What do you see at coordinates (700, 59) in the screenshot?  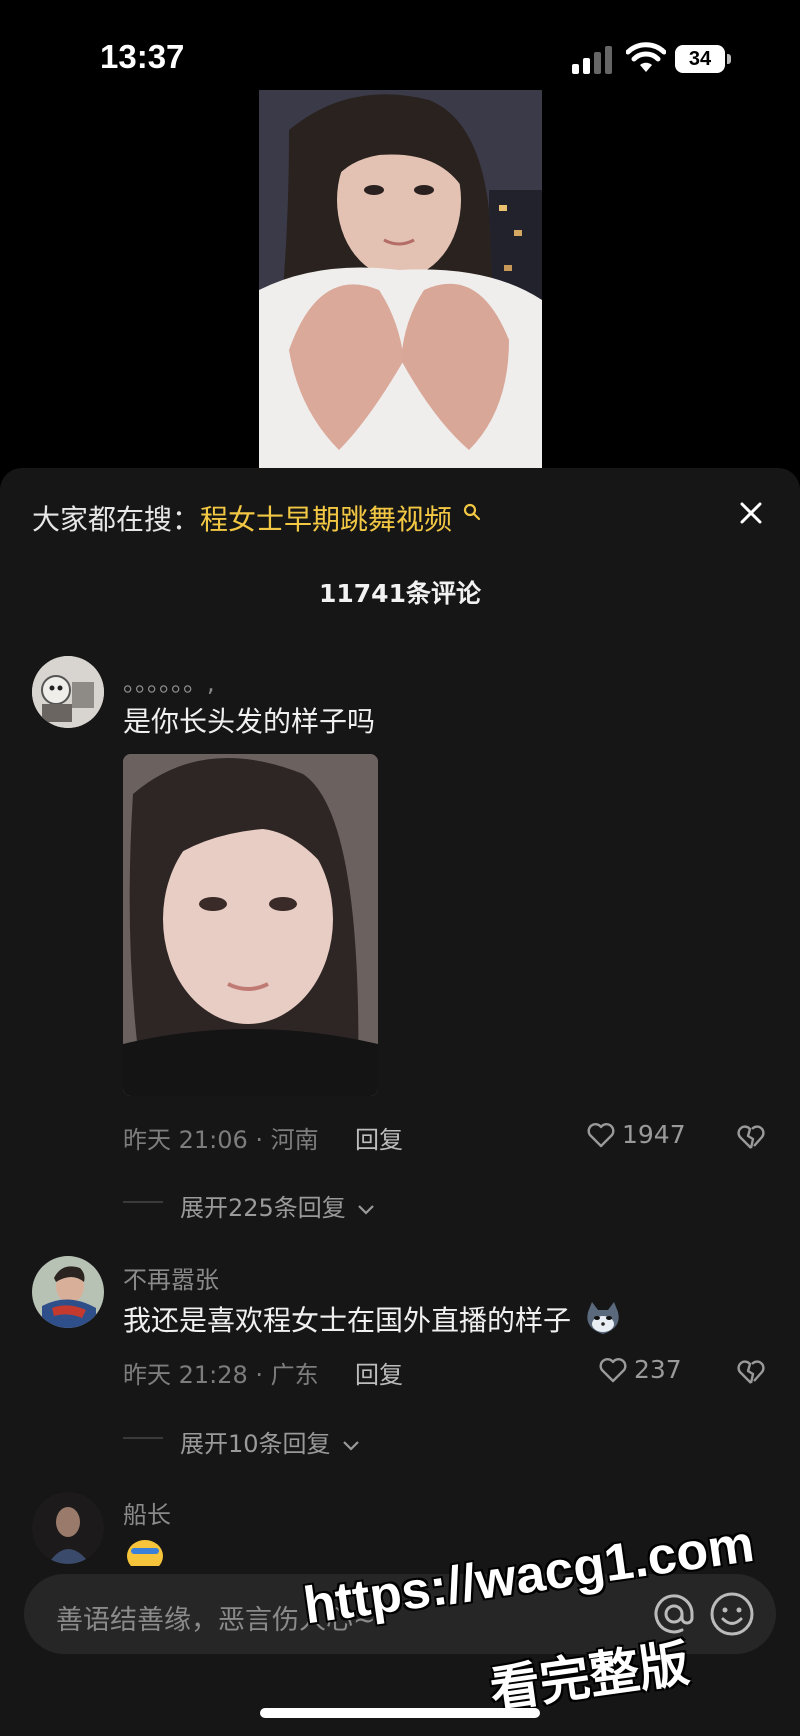 I see `battery-level: 34` at bounding box center [700, 59].